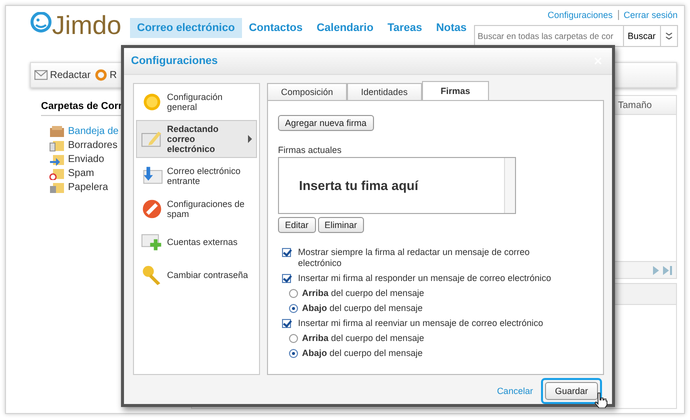  I want to click on nav-tab: Notas, so click(451, 28).